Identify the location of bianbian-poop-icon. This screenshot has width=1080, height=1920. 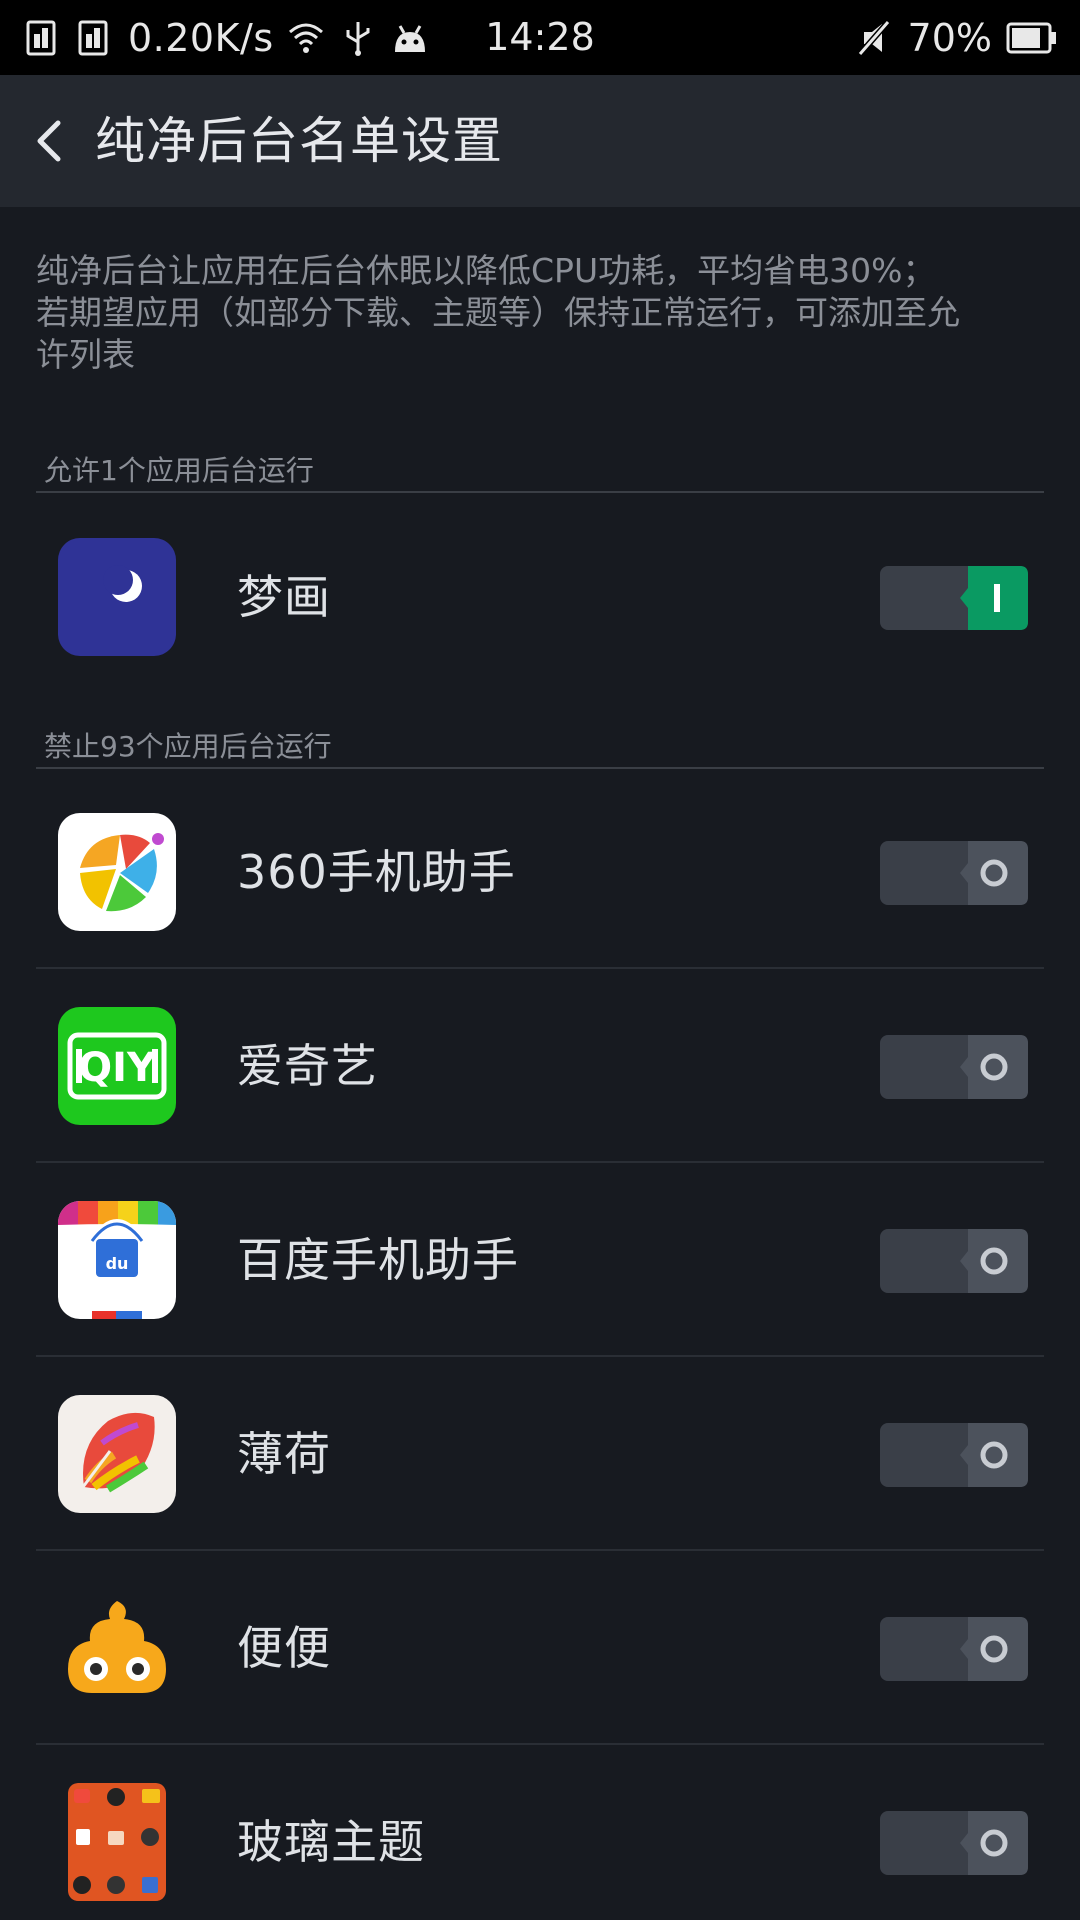
(117, 1648).